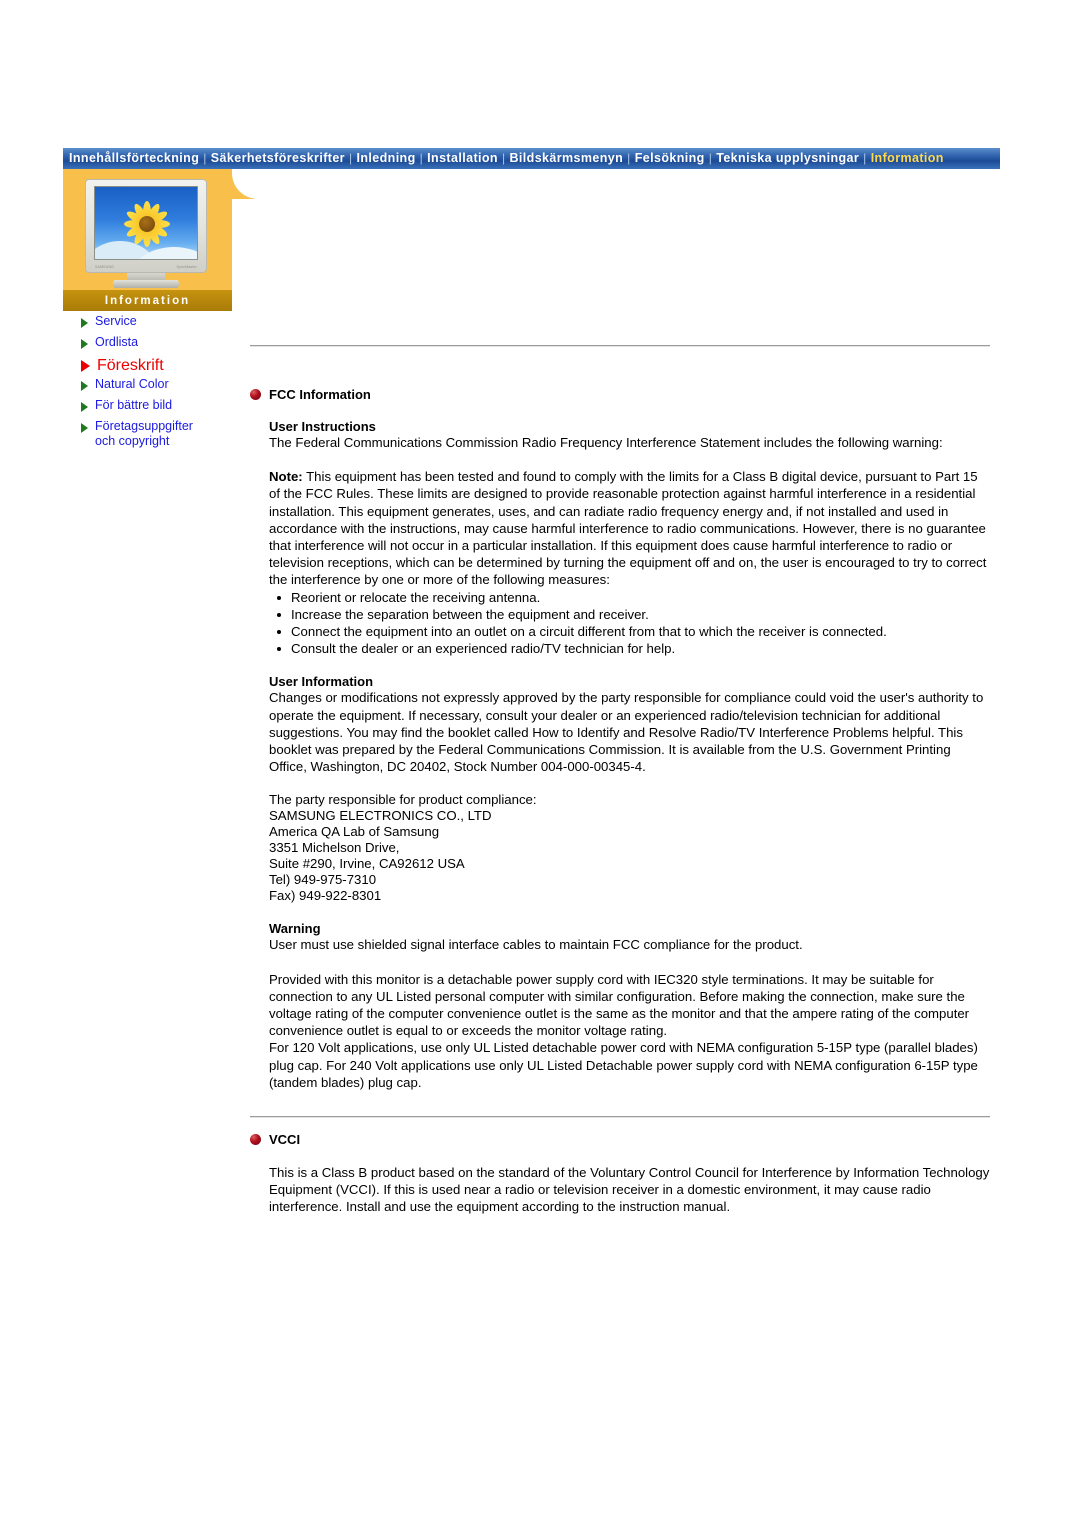 The width and height of the screenshot is (1080, 1528). What do you see at coordinates (321, 682) in the screenshot?
I see `user-information-heading: User Information` at bounding box center [321, 682].